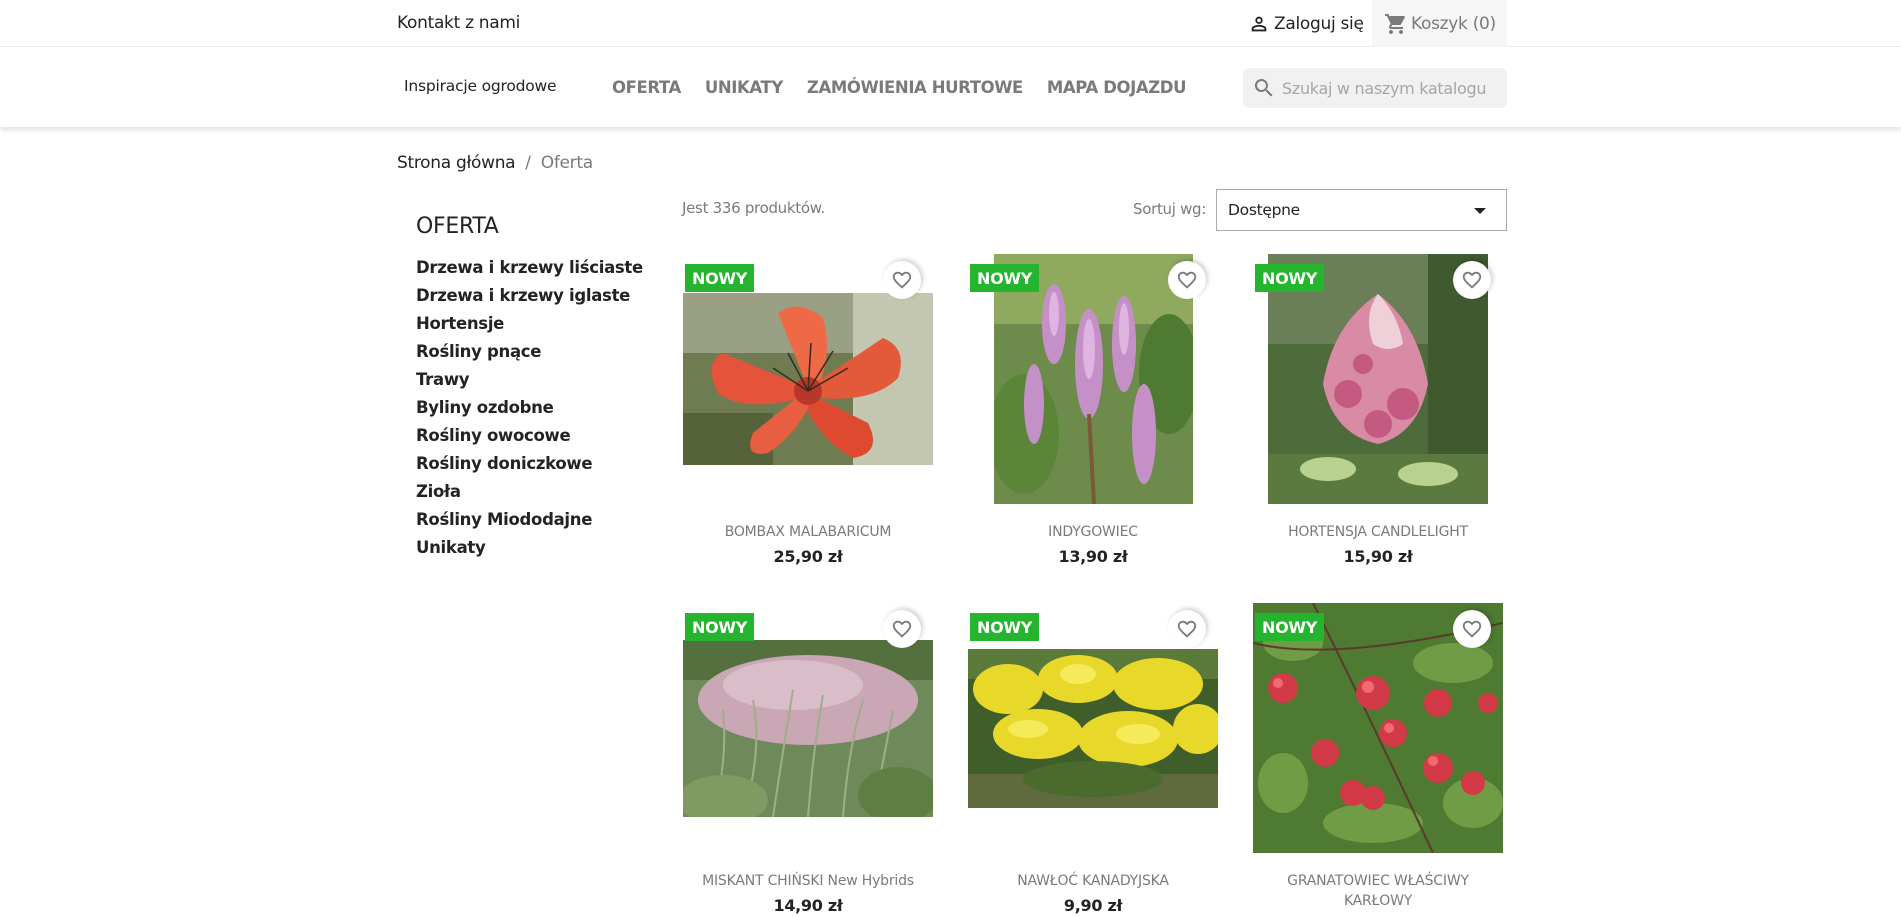  I want to click on category-item: Drzewa i krzewy iglaste, so click(529, 300).